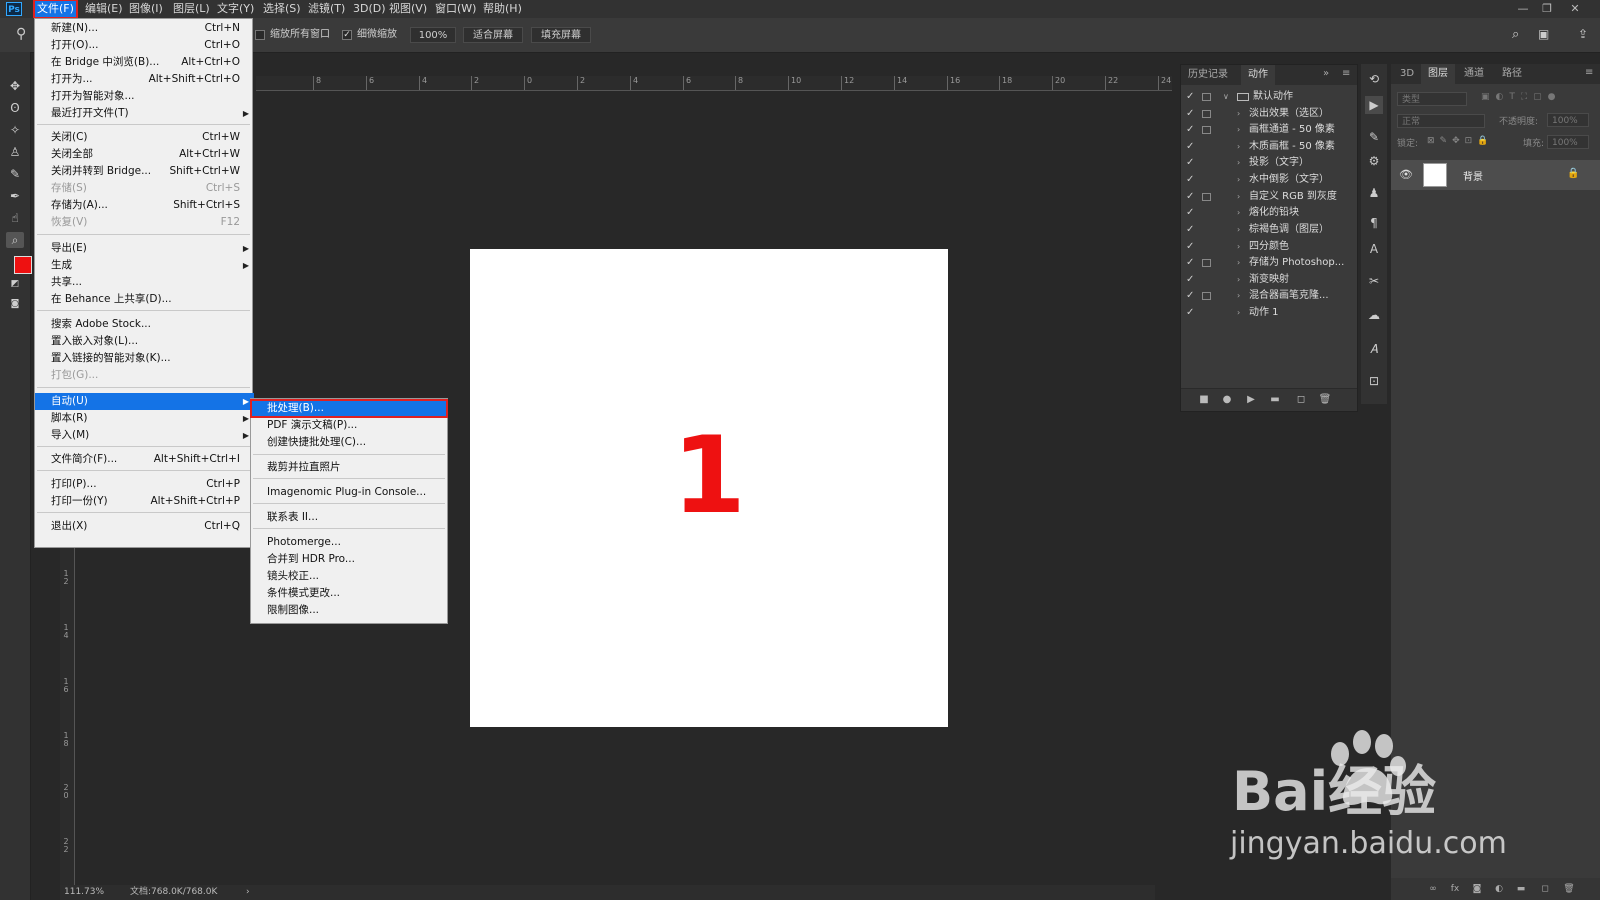  I want to click on menu-item-close-go-bridge: 关闭并转到 Bridge... Shift+Ctrl+W, so click(144, 171).